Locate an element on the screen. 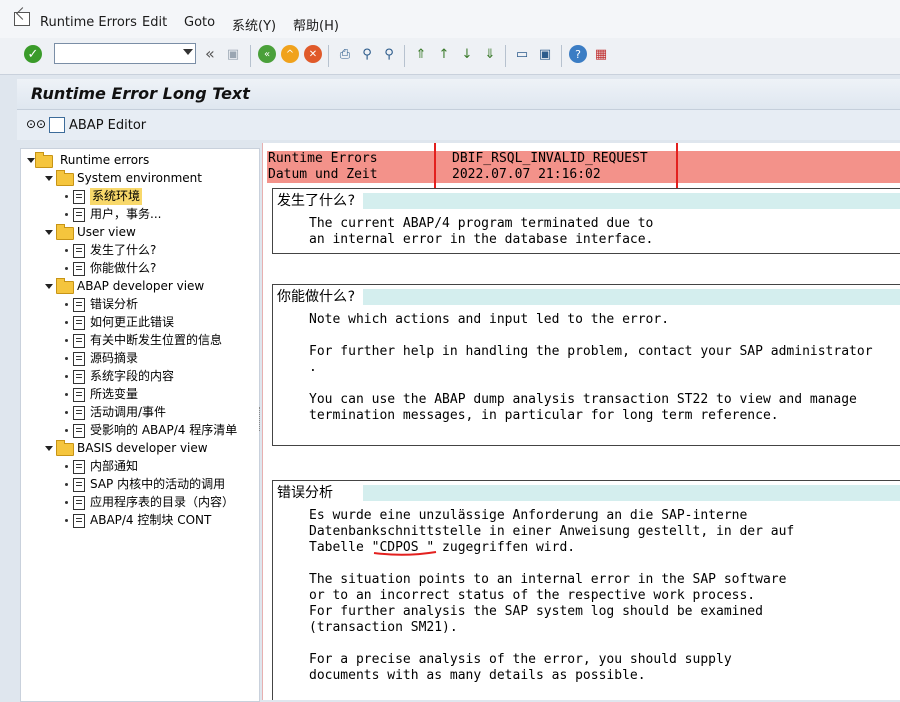  menu-help: 帮助(H) is located at coordinates (316, 24).